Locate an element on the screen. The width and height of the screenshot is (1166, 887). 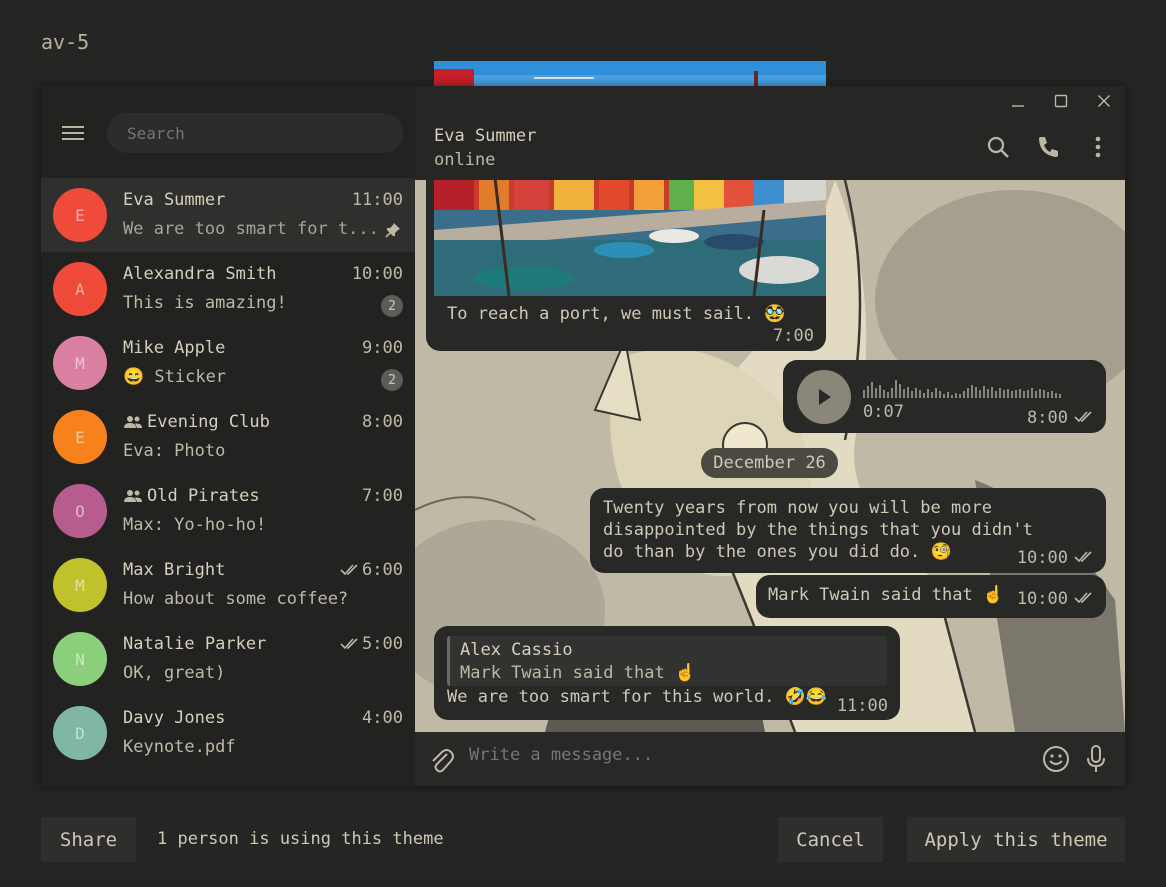
window-controls is located at coordinates (1060, 101).